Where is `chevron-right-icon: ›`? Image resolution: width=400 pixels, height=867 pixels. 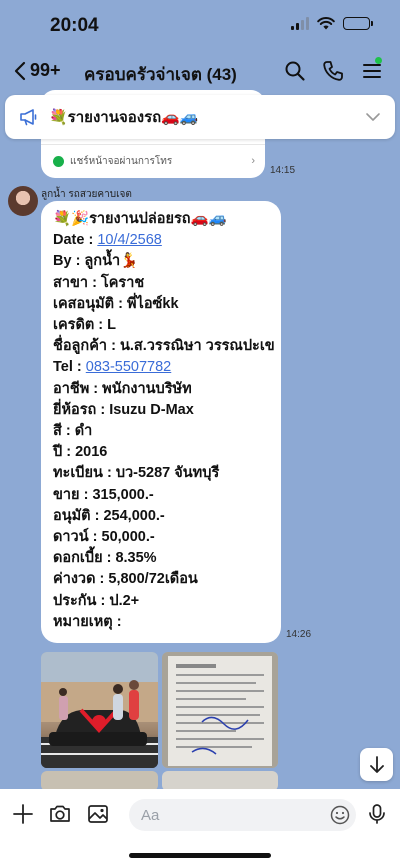 chevron-right-icon: › is located at coordinates (253, 161).